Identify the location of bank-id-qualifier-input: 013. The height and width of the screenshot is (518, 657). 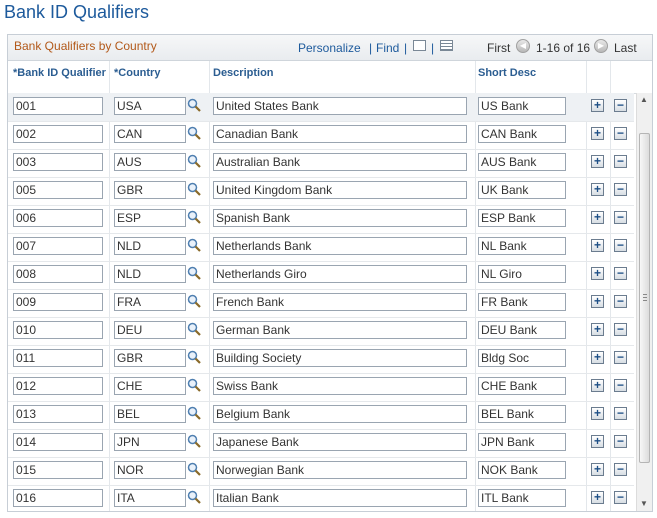
(58, 414).